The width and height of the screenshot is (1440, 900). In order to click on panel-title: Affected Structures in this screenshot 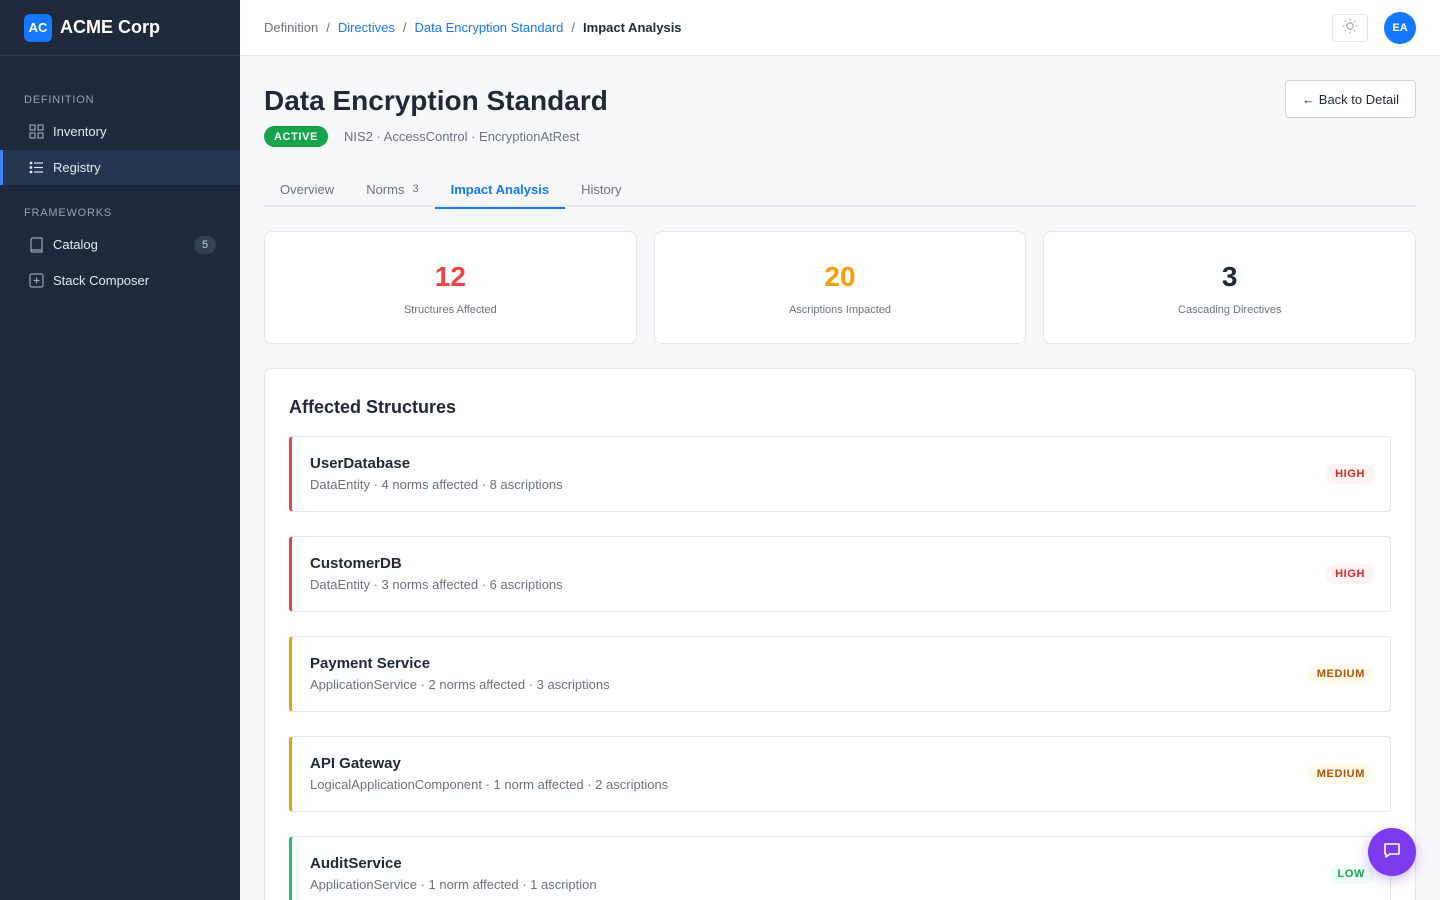, I will do `click(373, 407)`.